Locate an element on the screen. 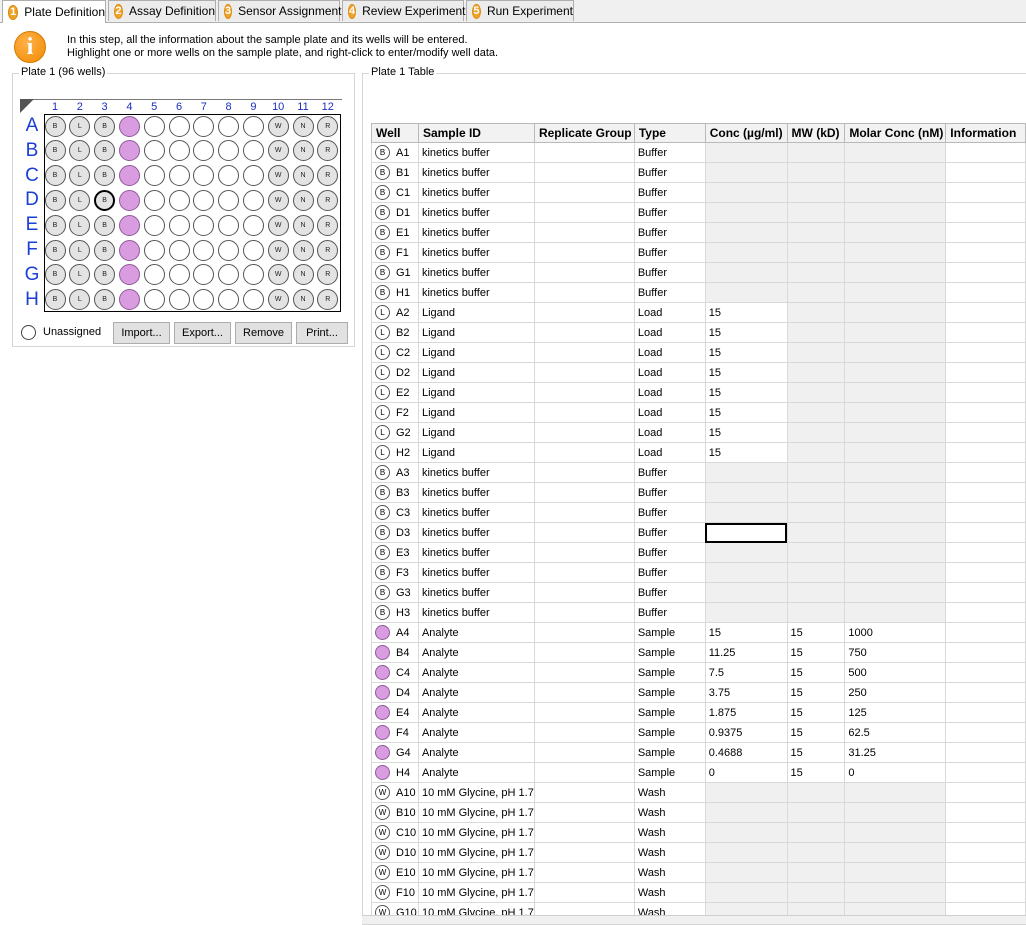  table-row: C4 Analyte Sample 7.5 15 500 is located at coordinates (698, 672).